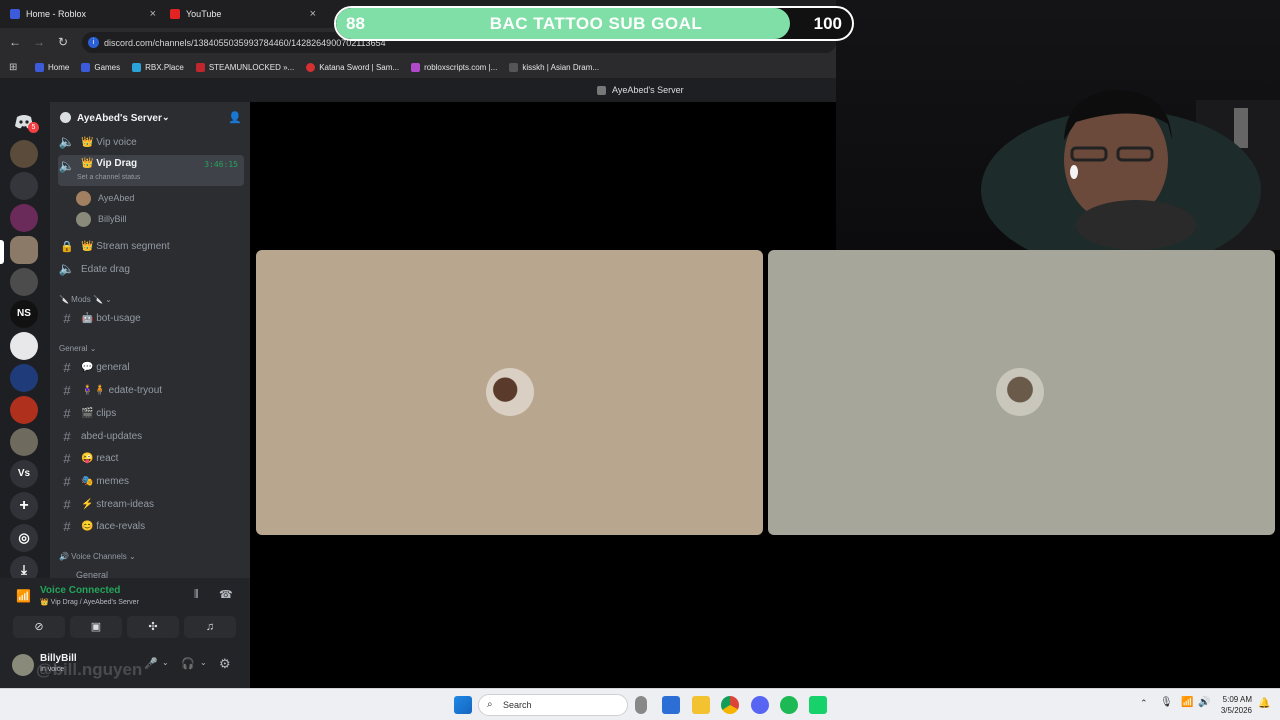  What do you see at coordinates (221, 164) in the screenshot?
I see `voice-timer: 3:46:15` at bounding box center [221, 164].